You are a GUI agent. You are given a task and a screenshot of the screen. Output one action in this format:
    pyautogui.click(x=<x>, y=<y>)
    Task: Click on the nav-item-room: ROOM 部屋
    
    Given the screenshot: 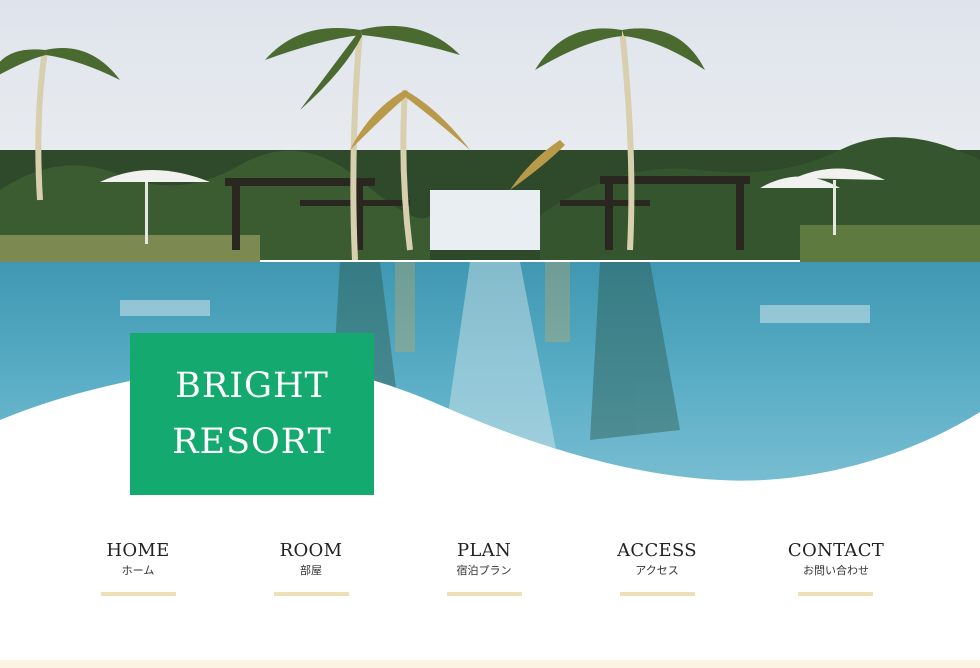 What is the action you would take?
    pyautogui.click(x=311, y=559)
    